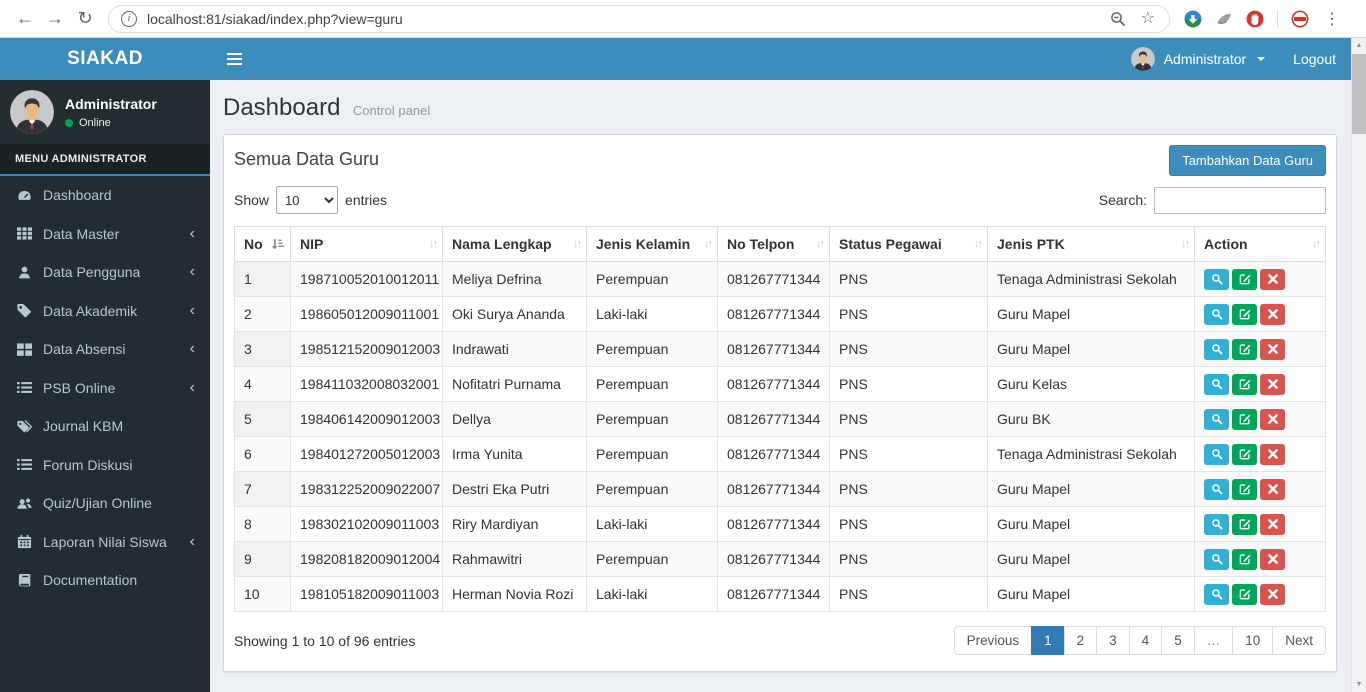 This screenshot has height=692, width=1366. I want to click on delete-icon, so click(1273, 384).